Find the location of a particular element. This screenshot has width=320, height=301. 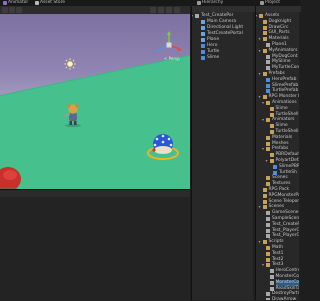

item-label: Scenes is located at coordinates (276, 207).